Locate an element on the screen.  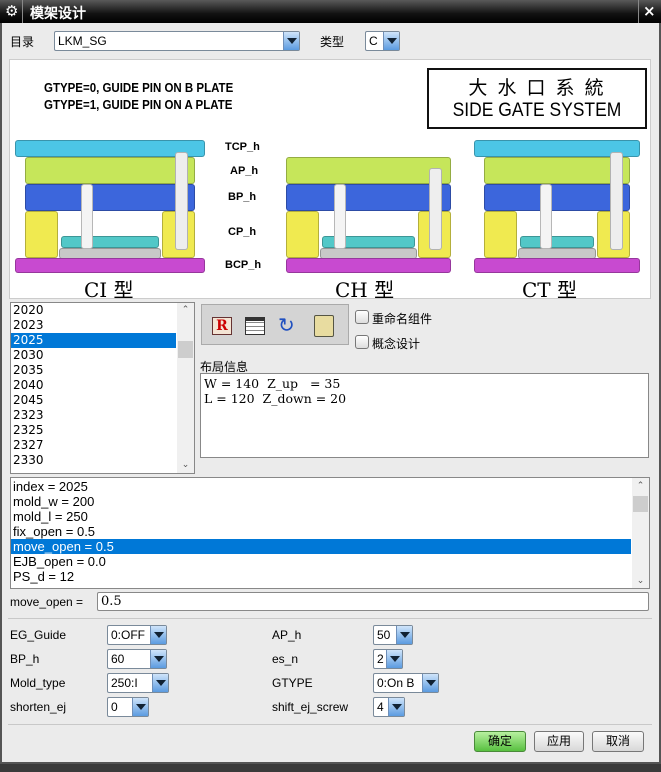
field-select-es-n: 2 is located at coordinates (388, 659).